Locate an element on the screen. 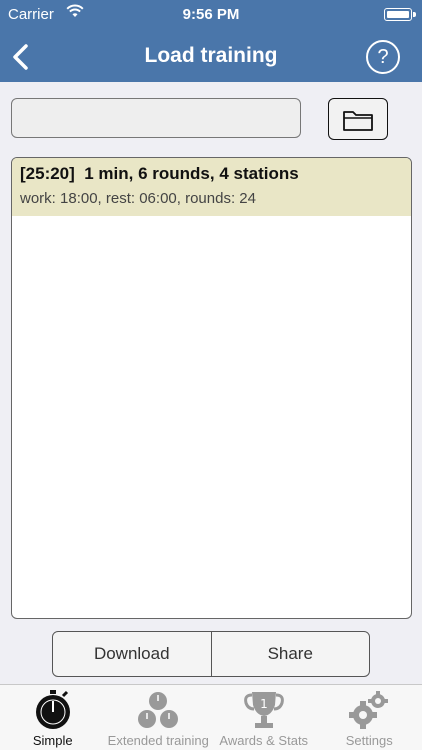 The width and height of the screenshot is (422, 750). navigation-bar: Load training ? is located at coordinates (211, 57).